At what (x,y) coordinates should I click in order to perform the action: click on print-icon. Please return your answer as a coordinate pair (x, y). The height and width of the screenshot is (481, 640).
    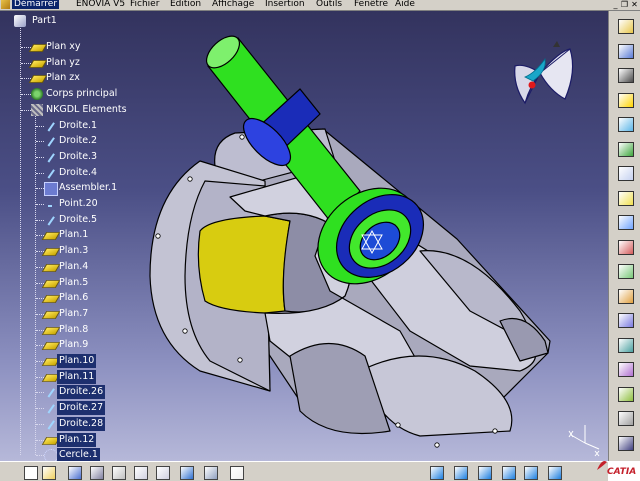
    Looking at the image, I should click on (96, 472).